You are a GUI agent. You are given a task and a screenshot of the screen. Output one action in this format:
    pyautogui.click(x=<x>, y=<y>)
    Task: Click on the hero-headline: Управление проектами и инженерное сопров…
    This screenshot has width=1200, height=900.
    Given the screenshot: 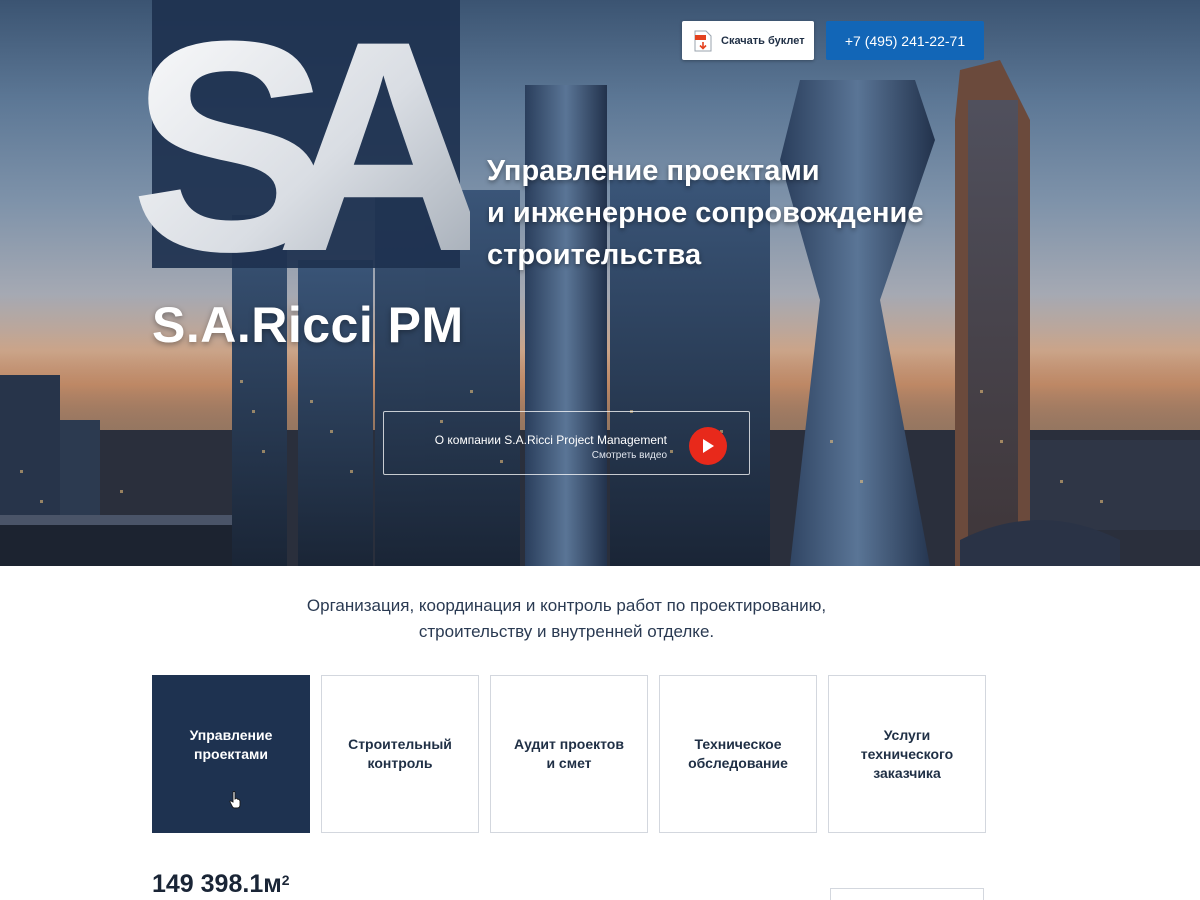 What is the action you would take?
    pyautogui.click(x=747, y=213)
    